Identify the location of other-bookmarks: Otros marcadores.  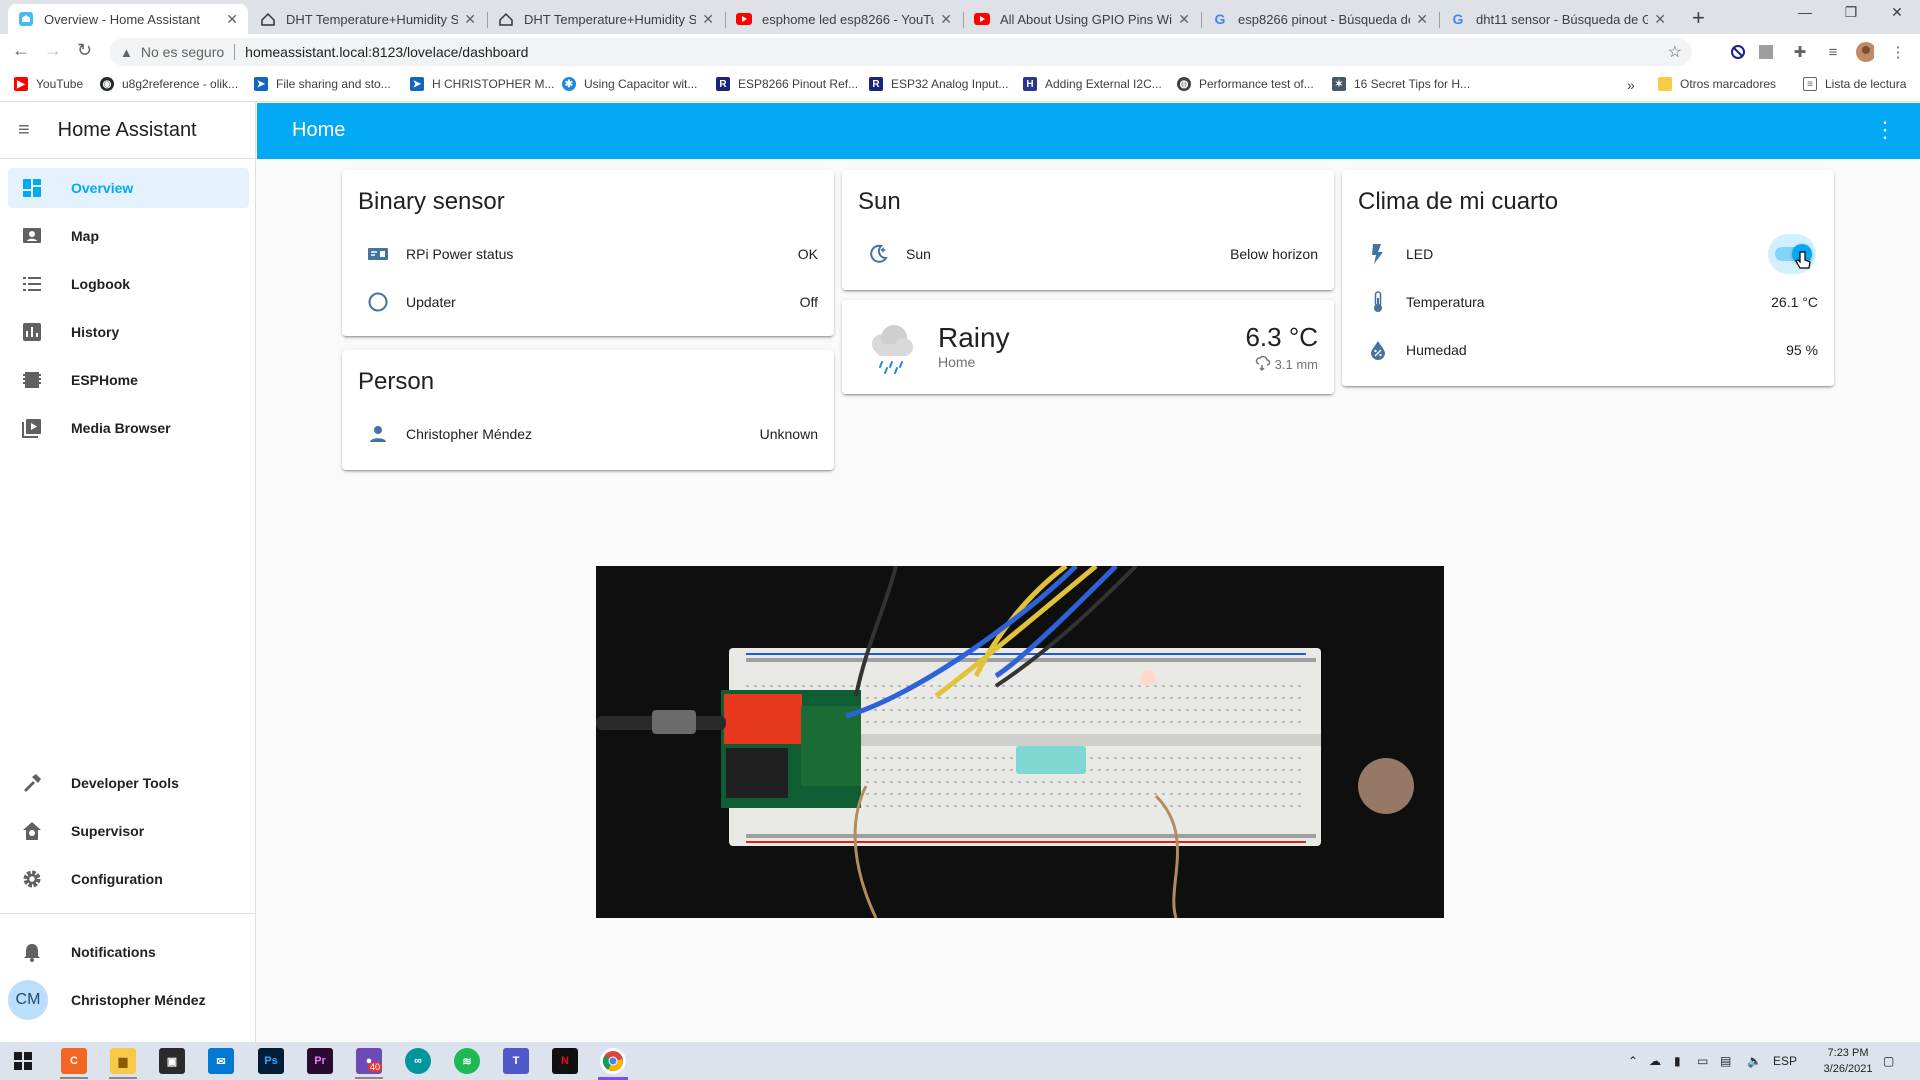
(1717, 84).